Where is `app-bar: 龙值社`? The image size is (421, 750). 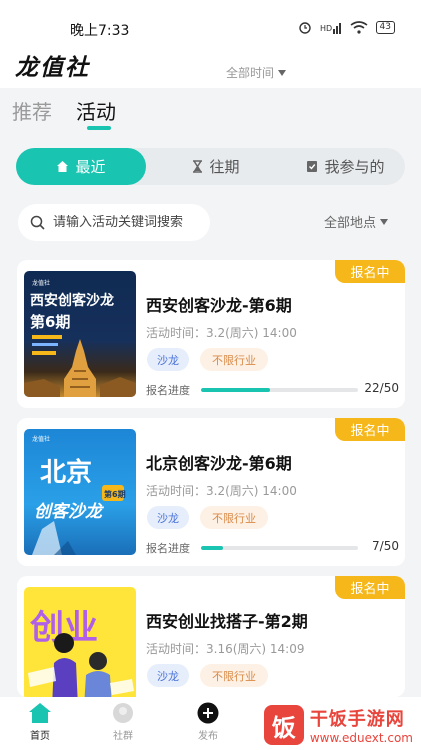 app-bar: 龙值社 is located at coordinates (210, 64).